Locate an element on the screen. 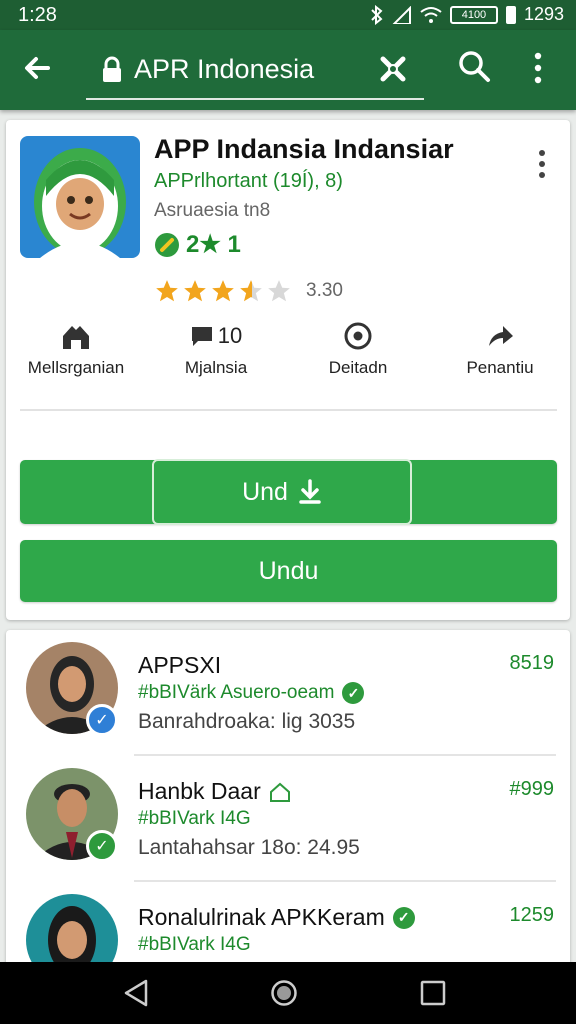 Image resolution: width=576 pixels, height=1024 pixels. item-price: 1259 is located at coordinates (532, 915).